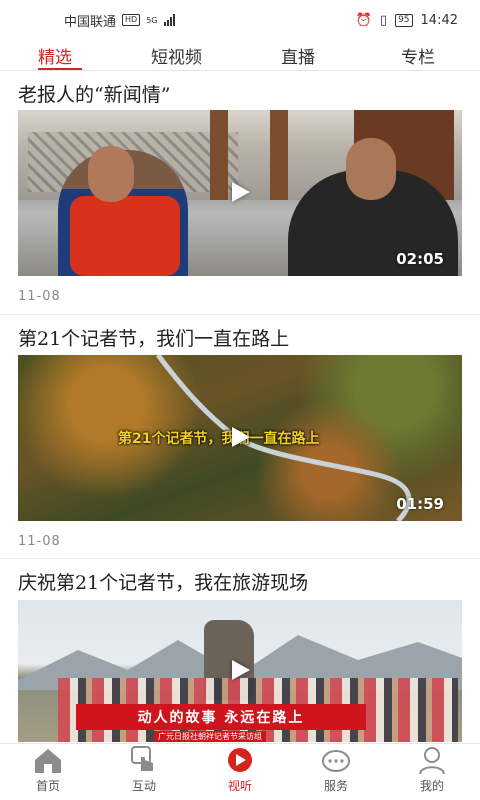 This screenshot has height=800, width=480. What do you see at coordinates (90, 22) in the screenshot?
I see `carrier-label: 中国联通` at bounding box center [90, 22].